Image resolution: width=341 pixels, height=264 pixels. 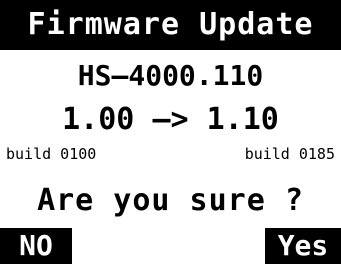 I want to click on new-version: 1.10, so click(x=242, y=119).